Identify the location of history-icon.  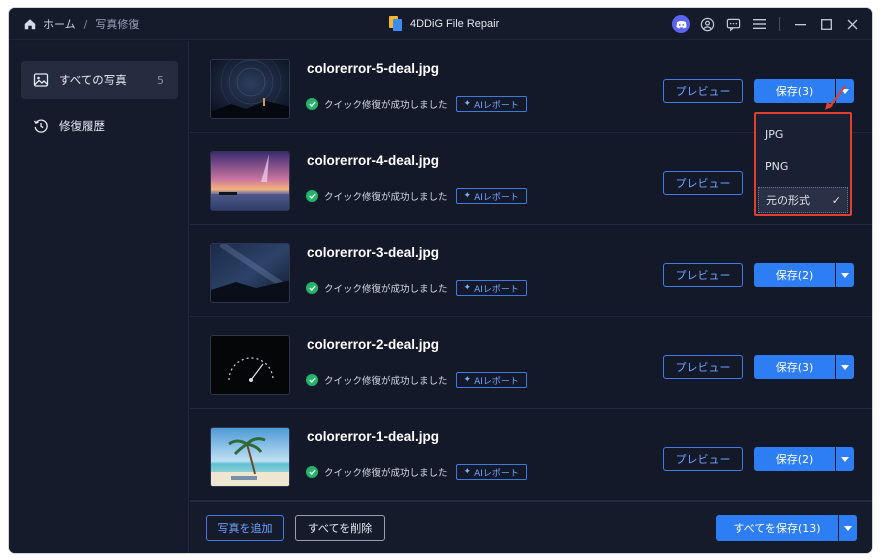
(40, 126).